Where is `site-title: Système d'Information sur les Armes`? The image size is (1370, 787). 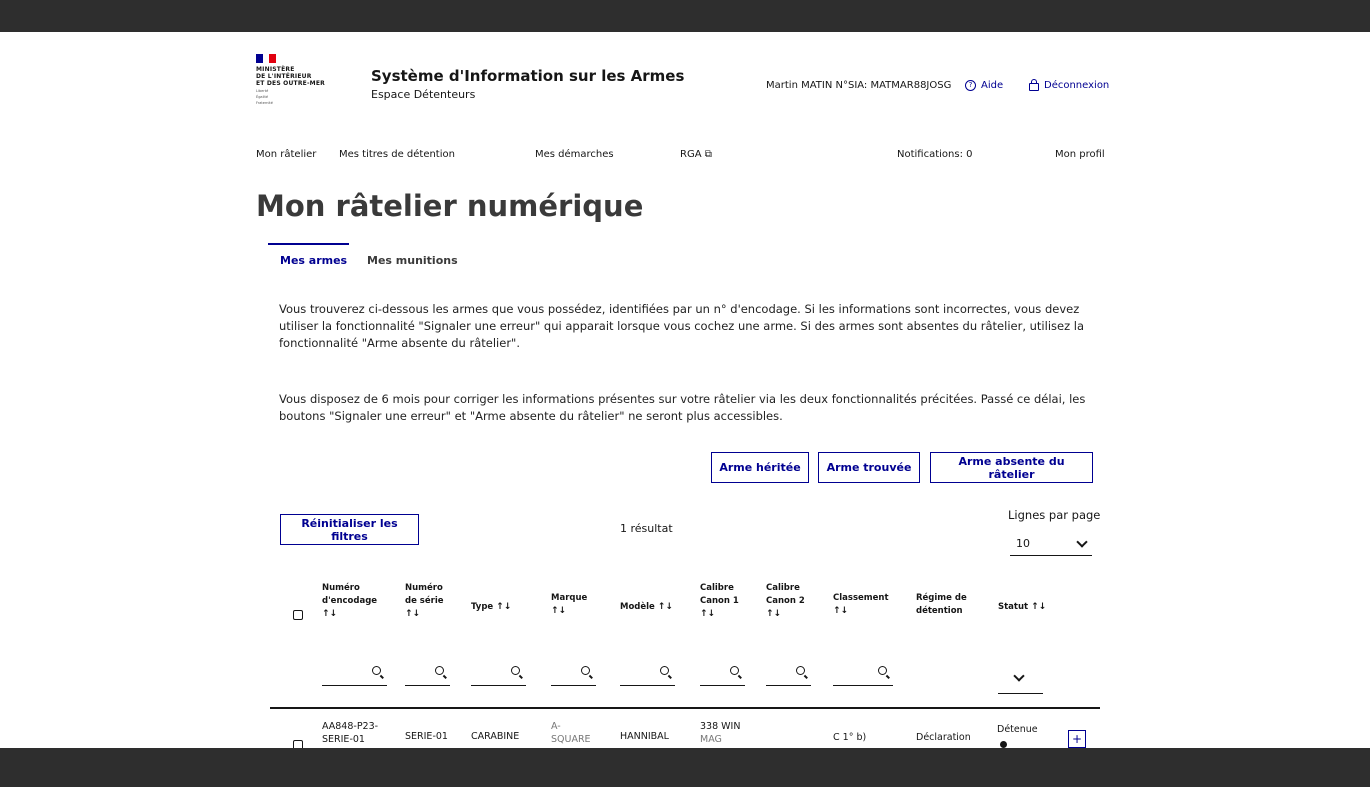
site-title: Système d'Information sur les Armes is located at coordinates (527, 76).